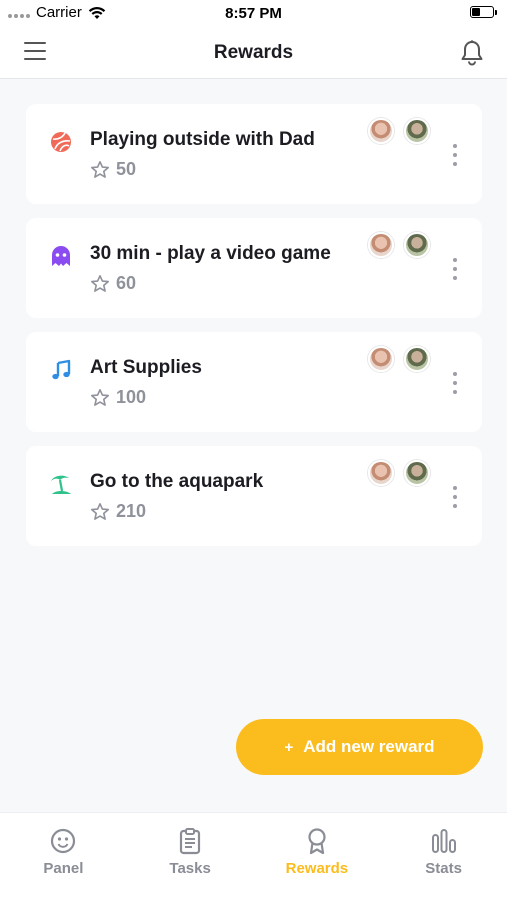 Image resolution: width=507 pixels, height=900 pixels. I want to click on battery-icon, so click(483, 12).